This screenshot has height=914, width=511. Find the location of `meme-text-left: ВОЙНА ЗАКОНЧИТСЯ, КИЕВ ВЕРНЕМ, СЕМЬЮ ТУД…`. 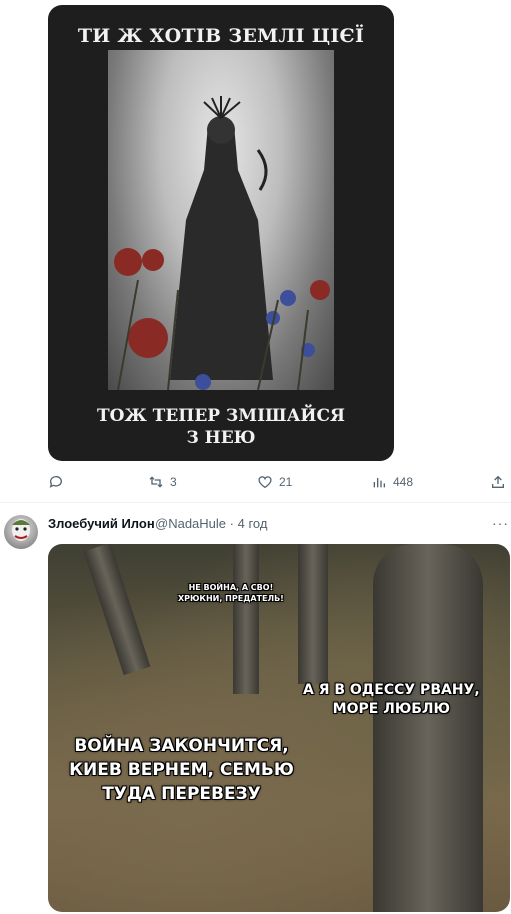

meme-text-left: ВОЙНА ЗАКОНЧИТСЯ, КИЕВ ВЕРНЕМ, СЕМЬЮ ТУД… is located at coordinates (181, 770).